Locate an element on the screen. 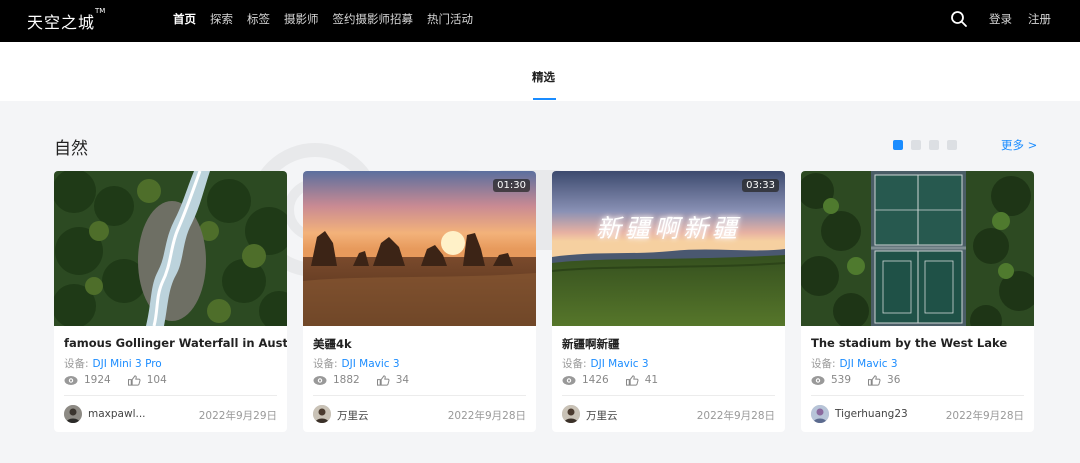 The height and width of the screenshot is (463, 1080). active-tab-indicator is located at coordinates (544, 99).